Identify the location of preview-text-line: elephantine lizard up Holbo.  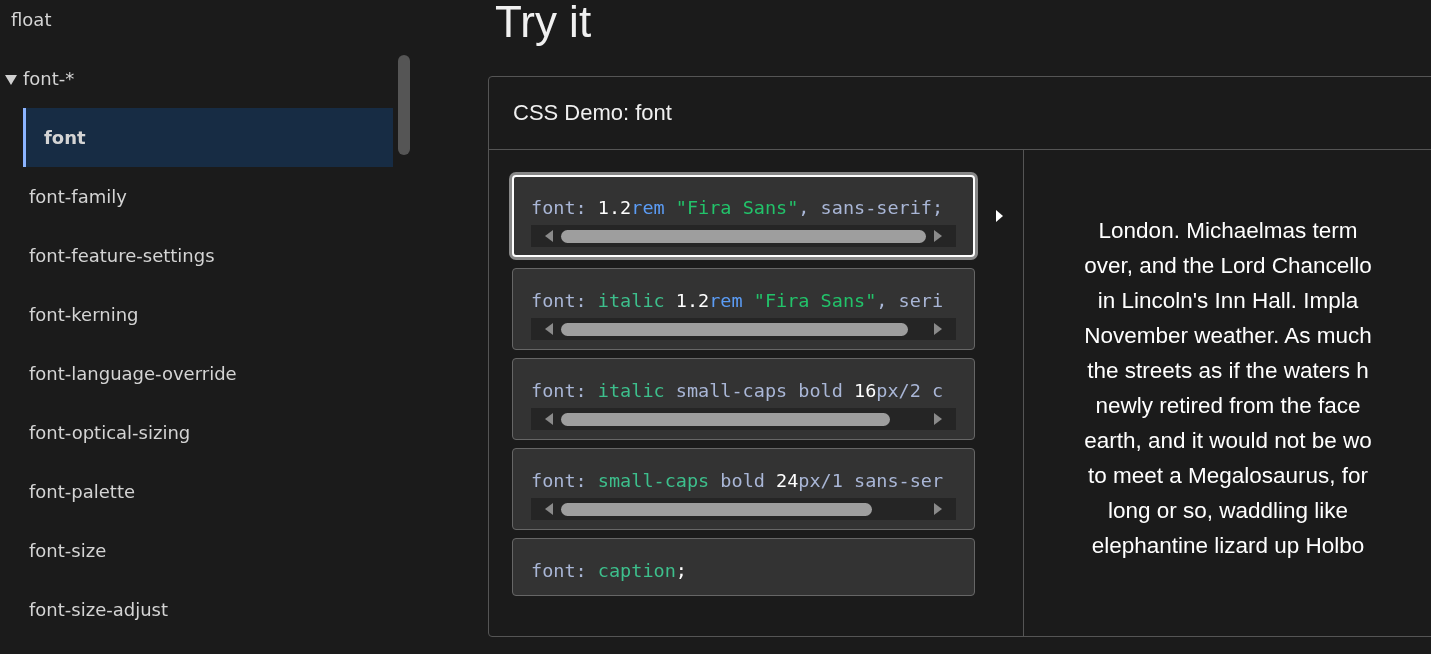
(1228, 546).